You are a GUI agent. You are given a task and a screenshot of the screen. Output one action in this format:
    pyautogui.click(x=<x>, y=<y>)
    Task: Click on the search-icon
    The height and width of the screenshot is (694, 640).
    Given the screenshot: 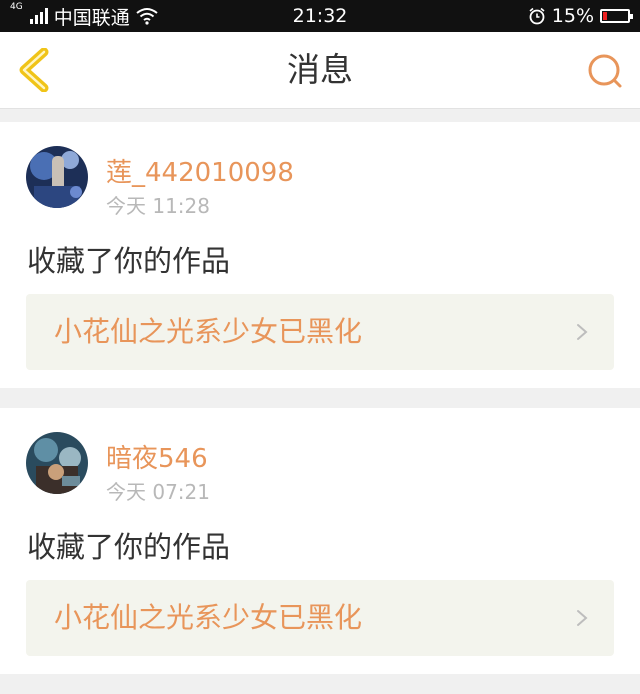 What is the action you would take?
    pyautogui.click(x=605, y=71)
    